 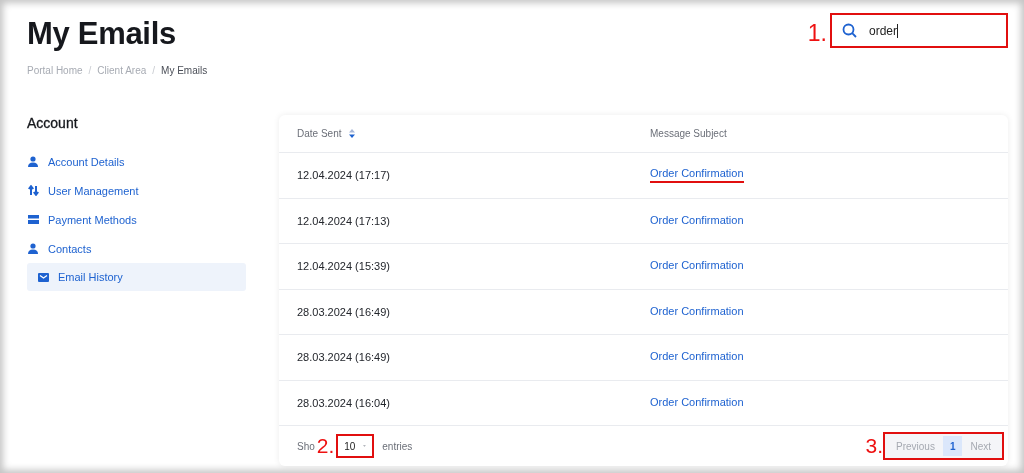 What do you see at coordinates (688, 133) in the screenshot?
I see `column-header: Message Subject` at bounding box center [688, 133].